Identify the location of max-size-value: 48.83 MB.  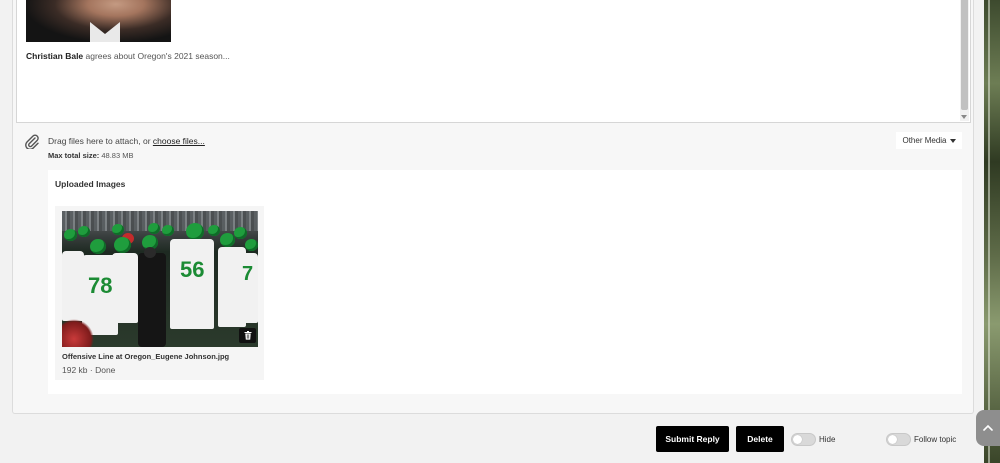
(116, 155).